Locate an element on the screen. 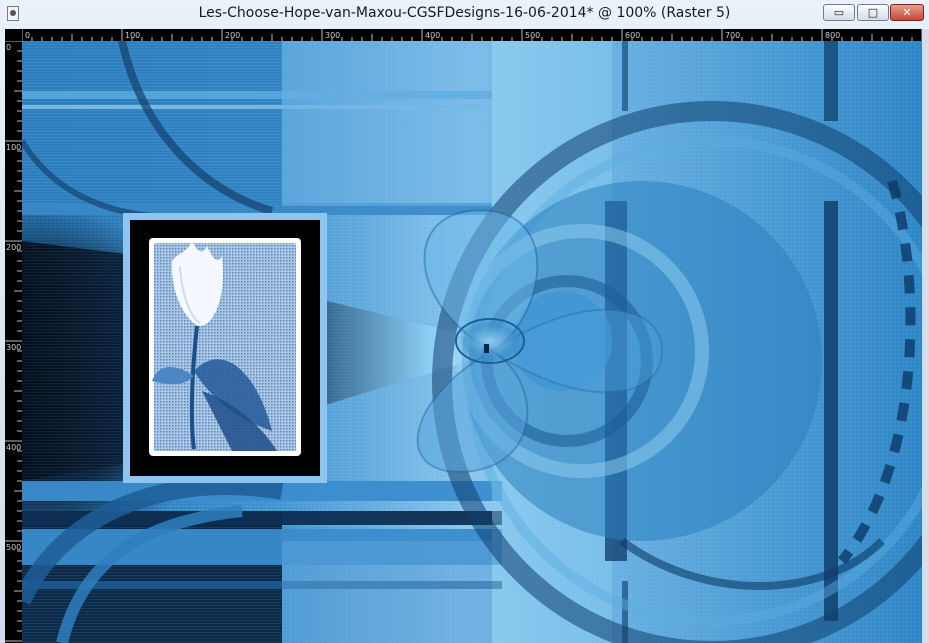 This screenshot has width=929, height=643. ruler-corner is located at coordinates (13, 35).